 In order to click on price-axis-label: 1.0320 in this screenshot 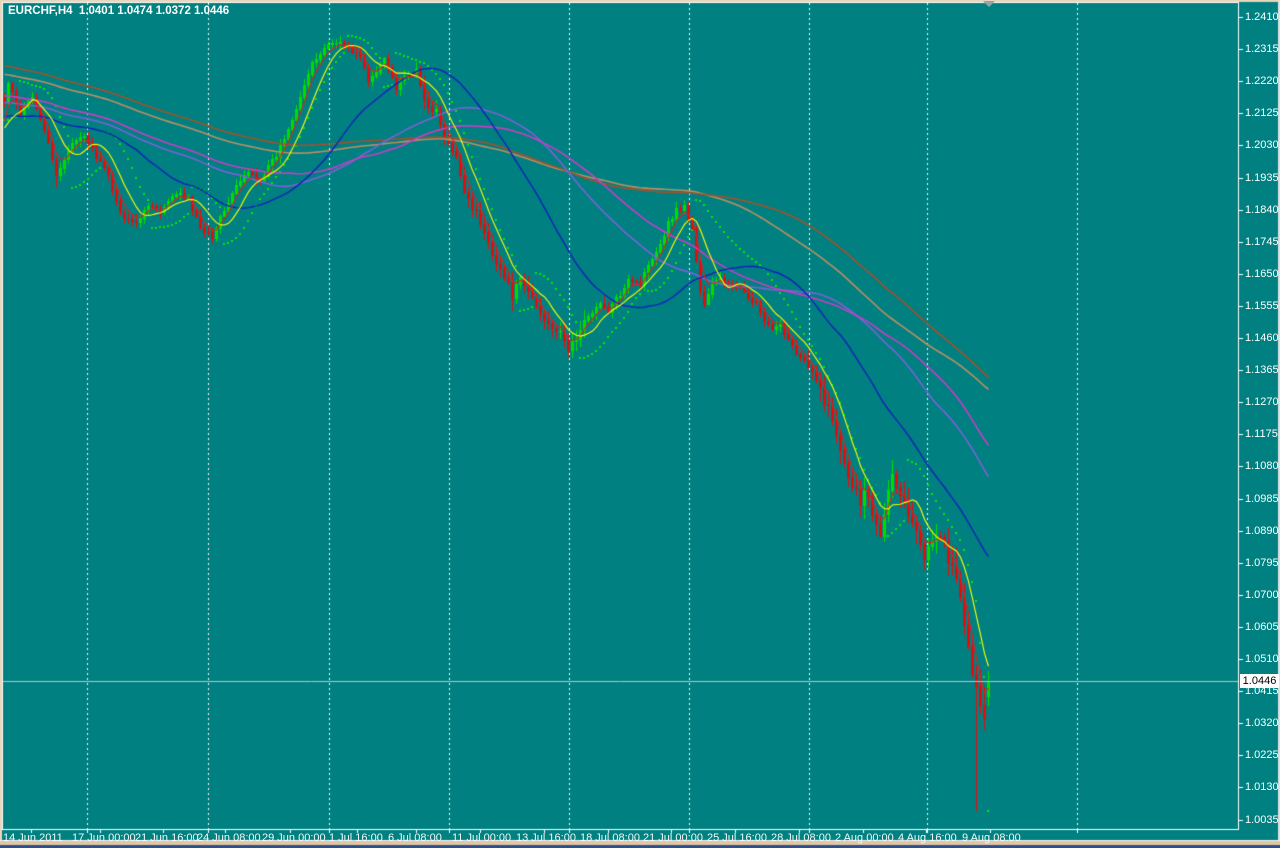, I will do `click(1262, 723)`.